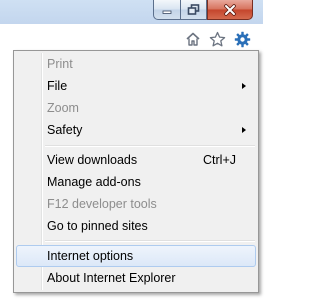 Image resolution: width=320 pixels, height=299 pixels. I want to click on close-icon, so click(230, 9).